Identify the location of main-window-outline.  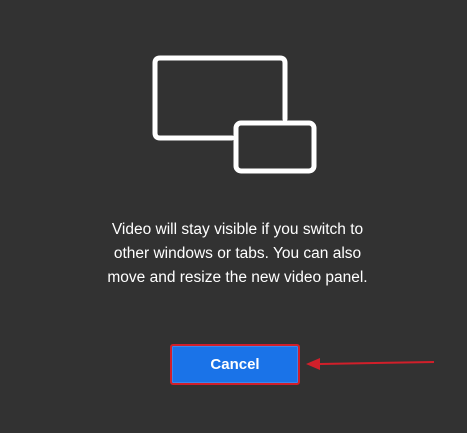
(220, 98).